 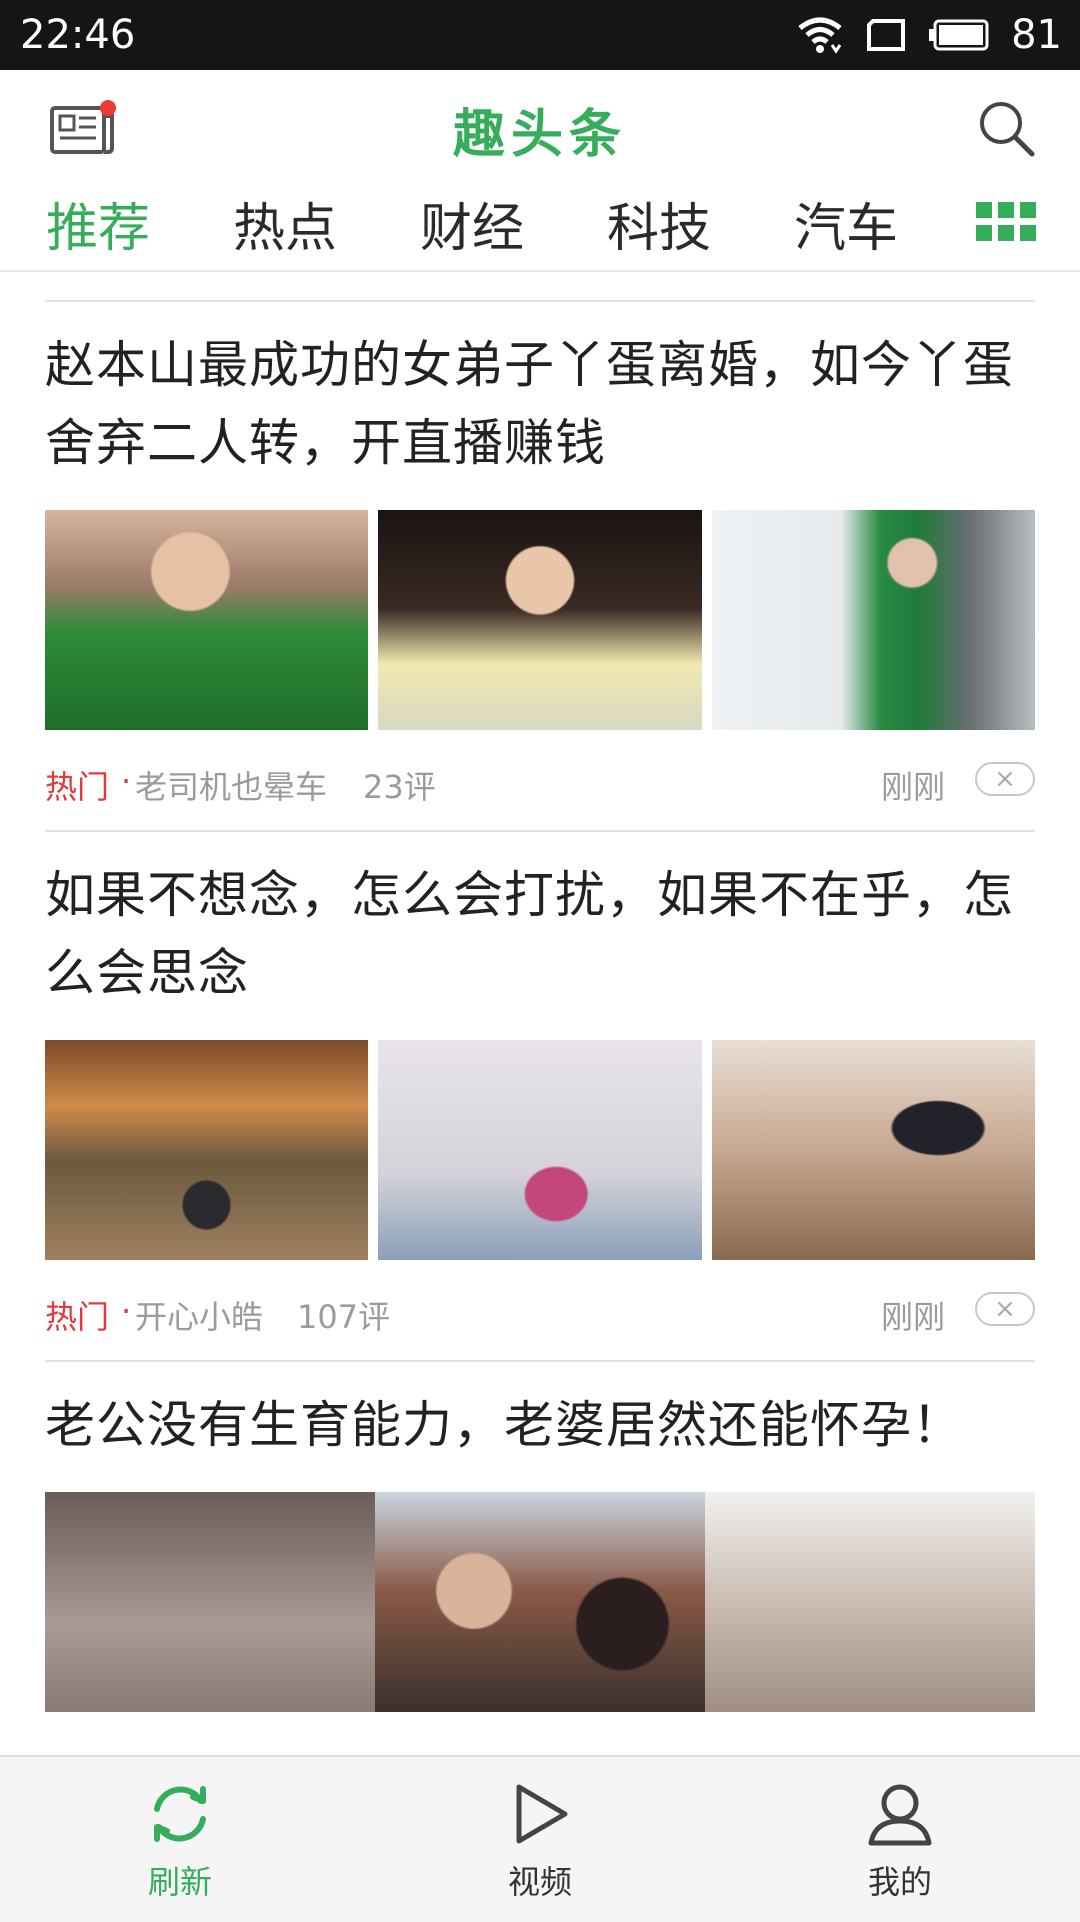 What do you see at coordinates (540, 35) in the screenshot?
I see `status-bar: 22:46 81` at bounding box center [540, 35].